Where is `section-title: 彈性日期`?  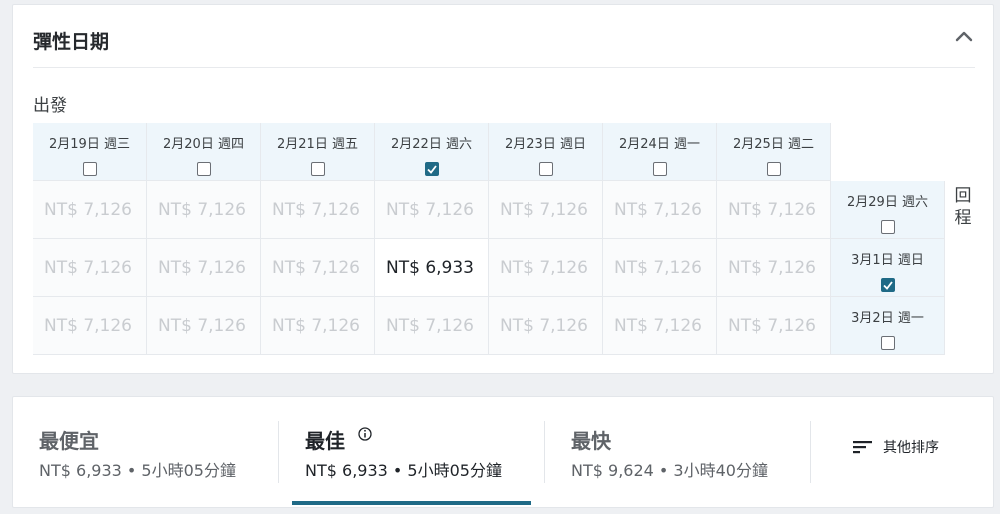
section-title: 彈性日期 is located at coordinates (71, 42).